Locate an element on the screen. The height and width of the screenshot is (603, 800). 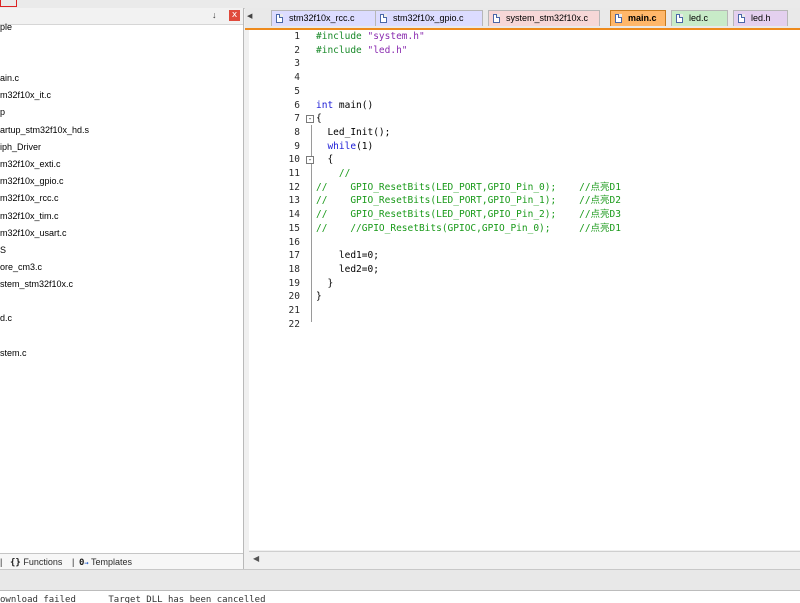
code-token: (1) is located at coordinates (365, 146).